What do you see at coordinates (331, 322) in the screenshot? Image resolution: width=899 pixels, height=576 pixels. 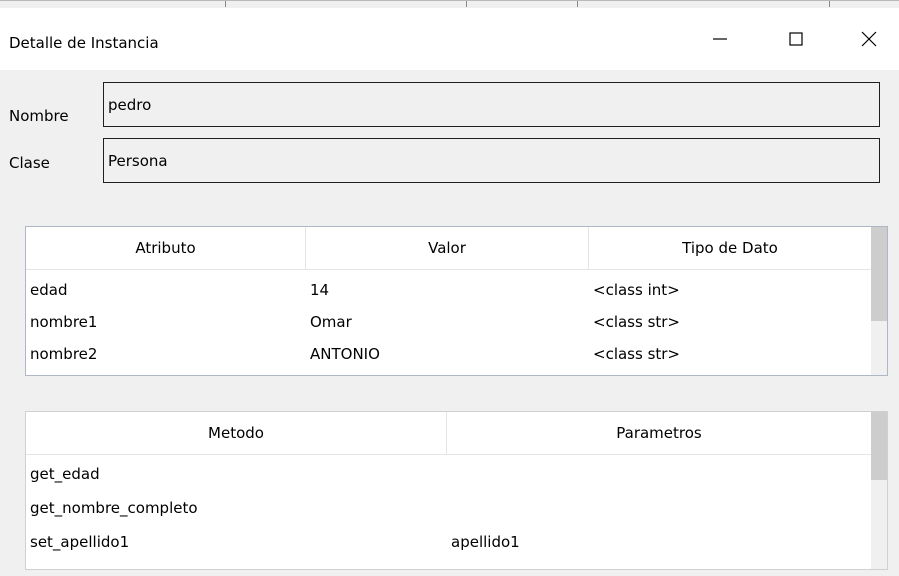 I see `cell-valor: Omar` at bounding box center [331, 322].